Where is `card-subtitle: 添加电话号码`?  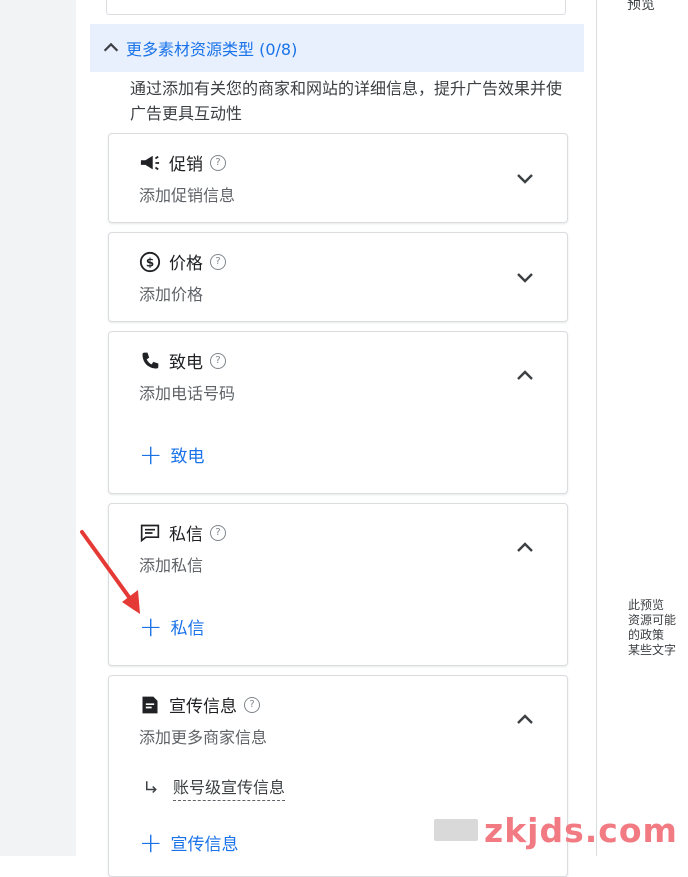
card-subtitle: 添加电话号码 is located at coordinates (187, 393).